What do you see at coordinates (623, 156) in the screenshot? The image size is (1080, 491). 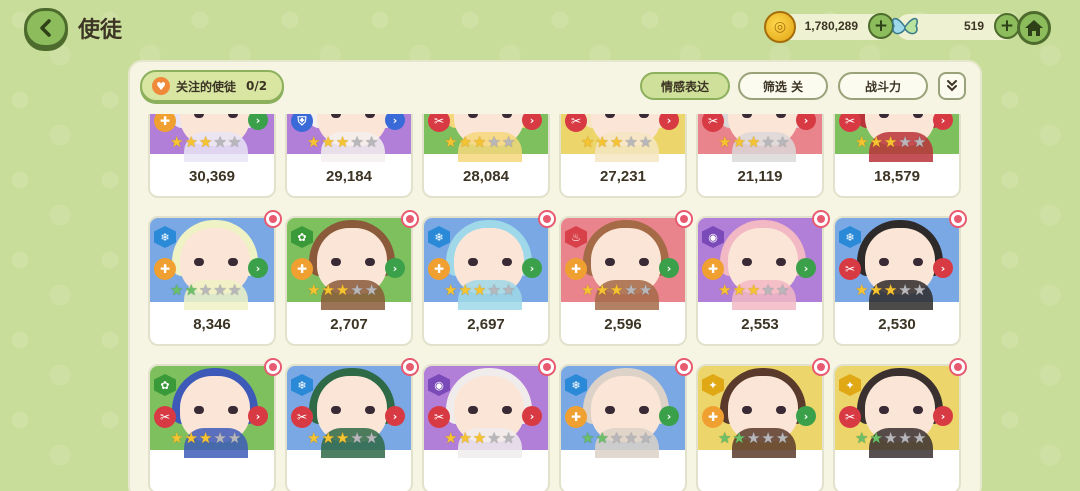 I see `apostle-card: ✦✂›★★★★★27,231` at bounding box center [623, 156].